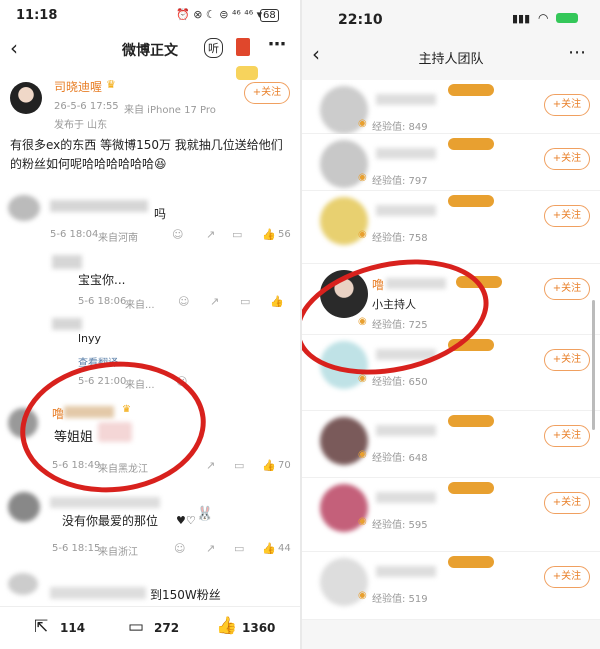 The height and width of the screenshot is (649, 600). I want to click on page-title: 主持人团队, so click(451, 59).